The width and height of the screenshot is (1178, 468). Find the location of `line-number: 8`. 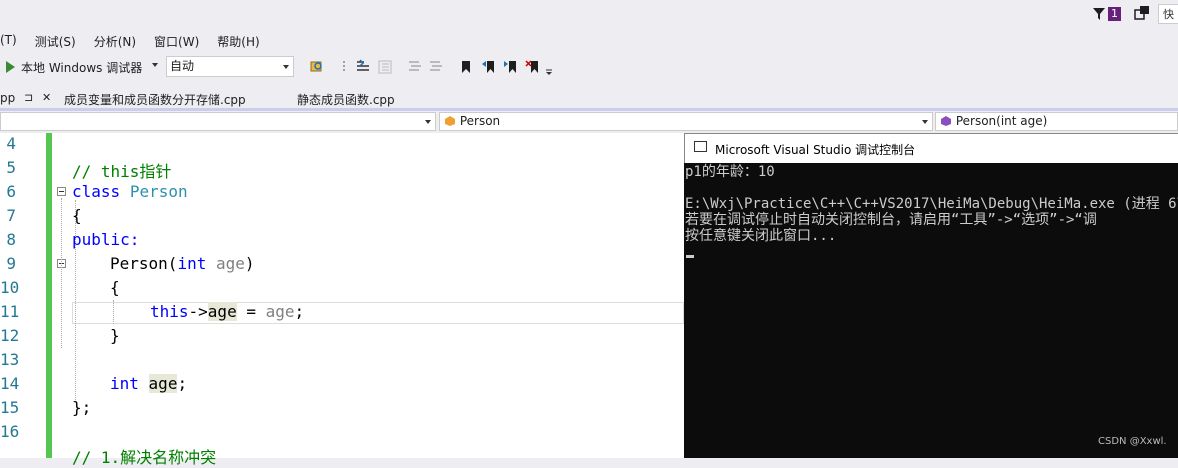

line-number: 8 is located at coordinates (11, 239).